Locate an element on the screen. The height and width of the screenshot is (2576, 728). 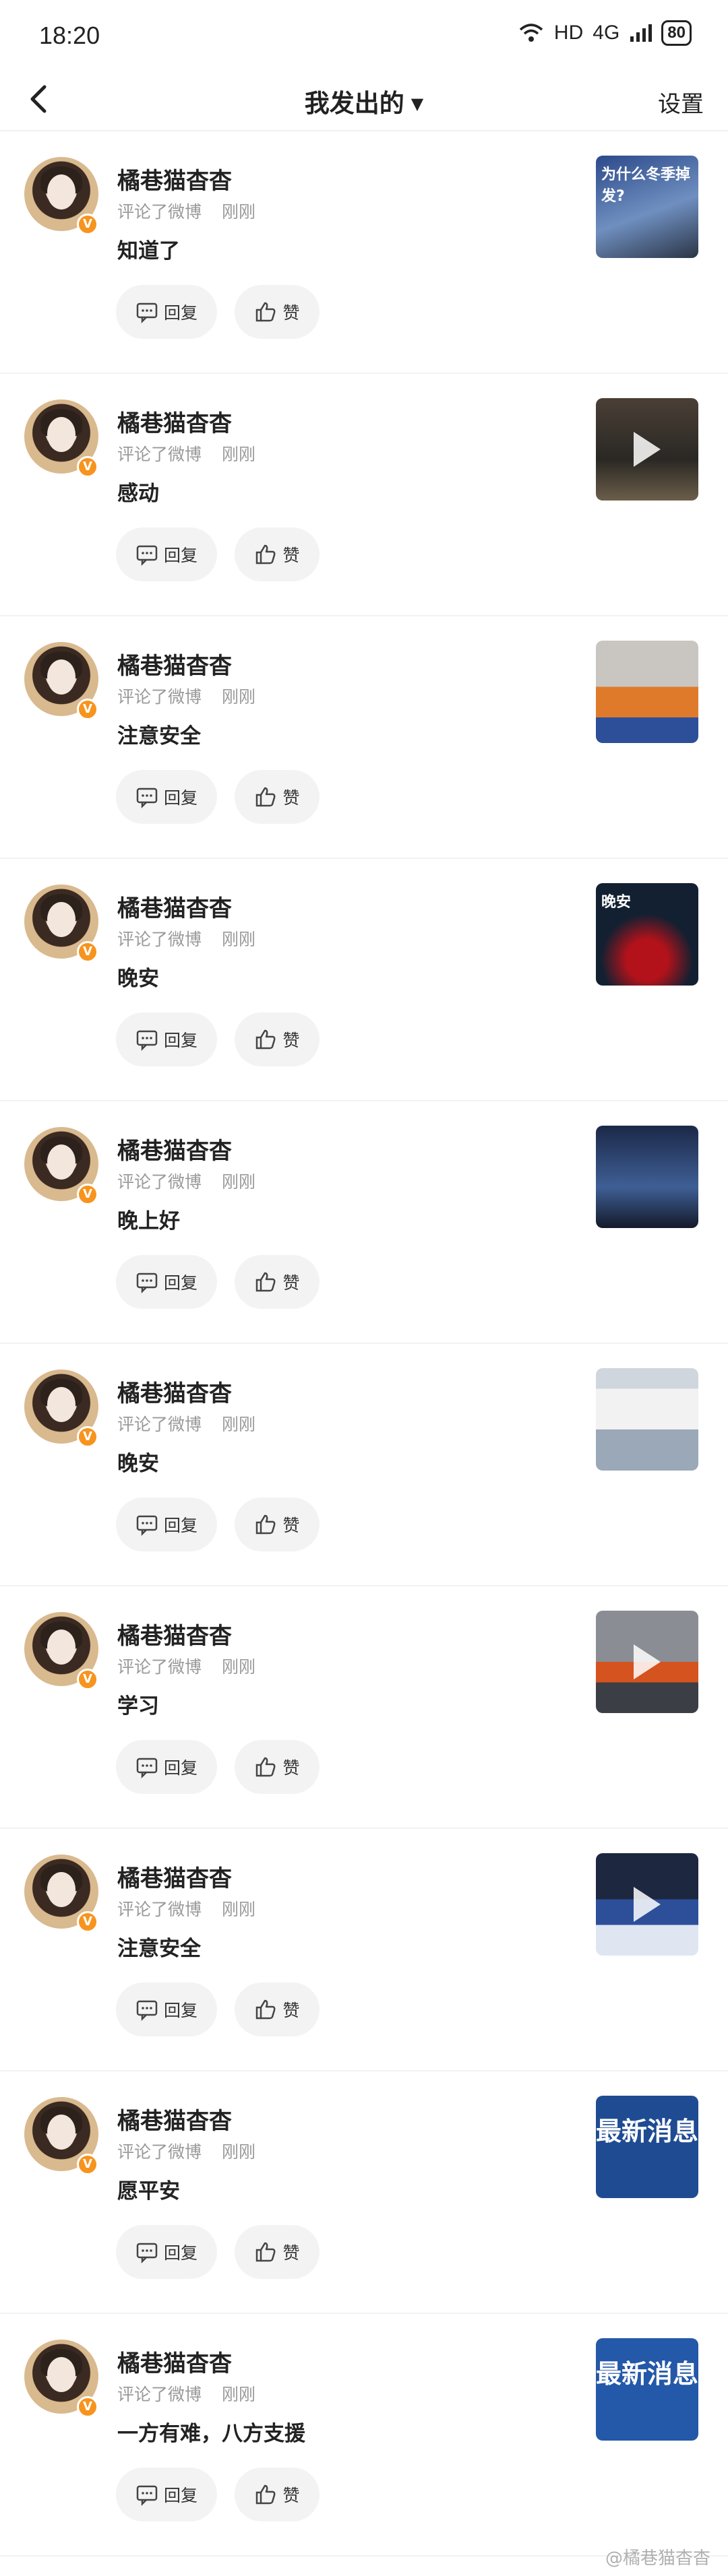
thumbnail-caption: 最新消息 is located at coordinates (647, 2374).